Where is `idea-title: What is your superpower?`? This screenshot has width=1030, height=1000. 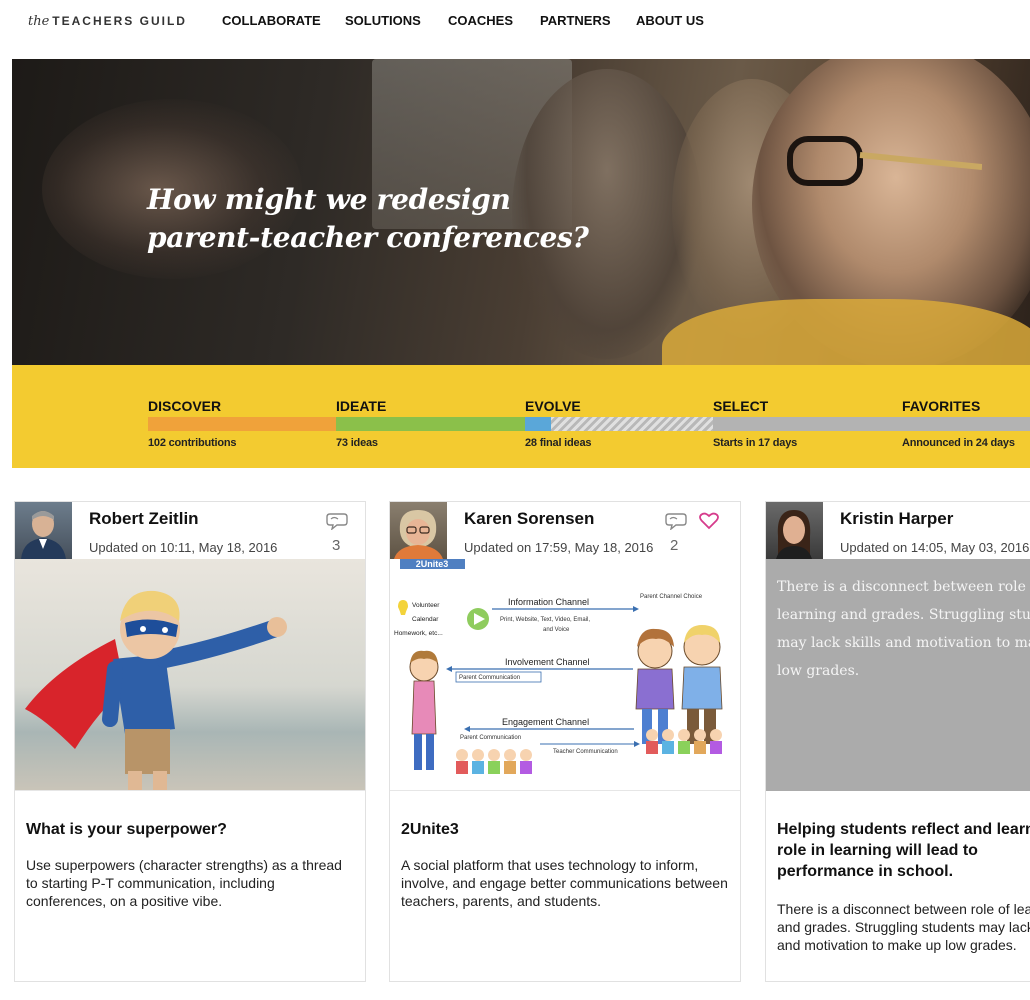
idea-title: What is your superpower? is located at coordinates (191, 829).